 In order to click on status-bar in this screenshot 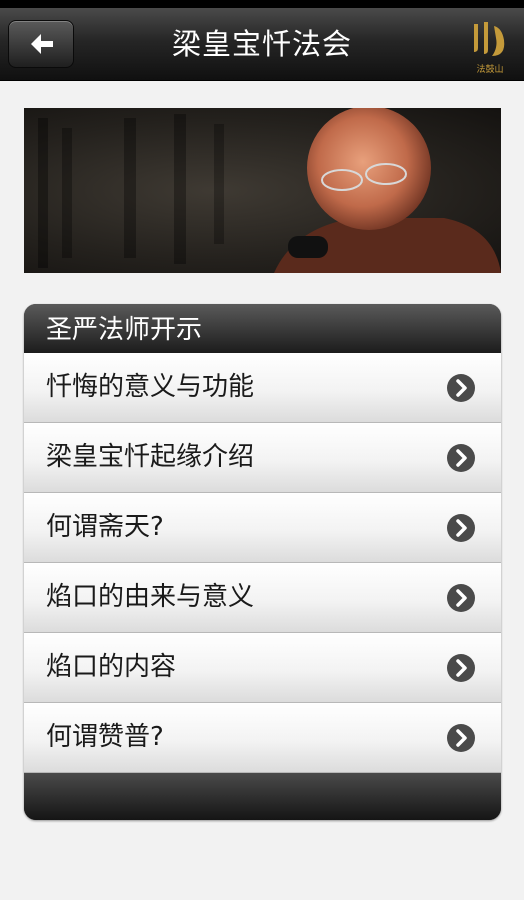, I will do `click(262, 4)`.